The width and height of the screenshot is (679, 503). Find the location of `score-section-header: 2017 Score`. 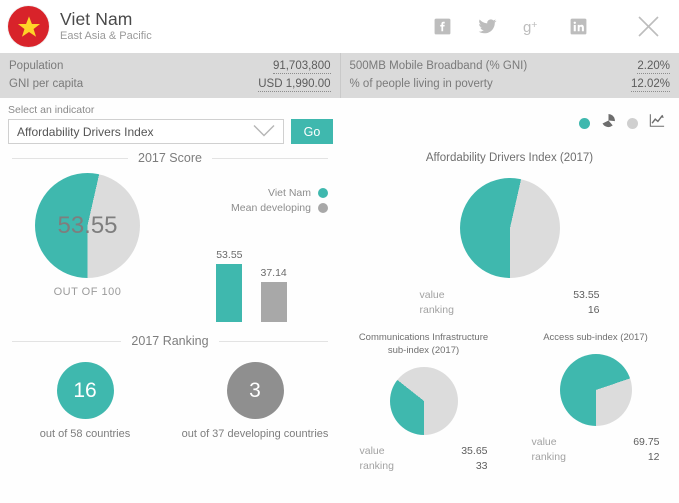

score-section-header: 2017 Score is located at coordinates (170, 158).